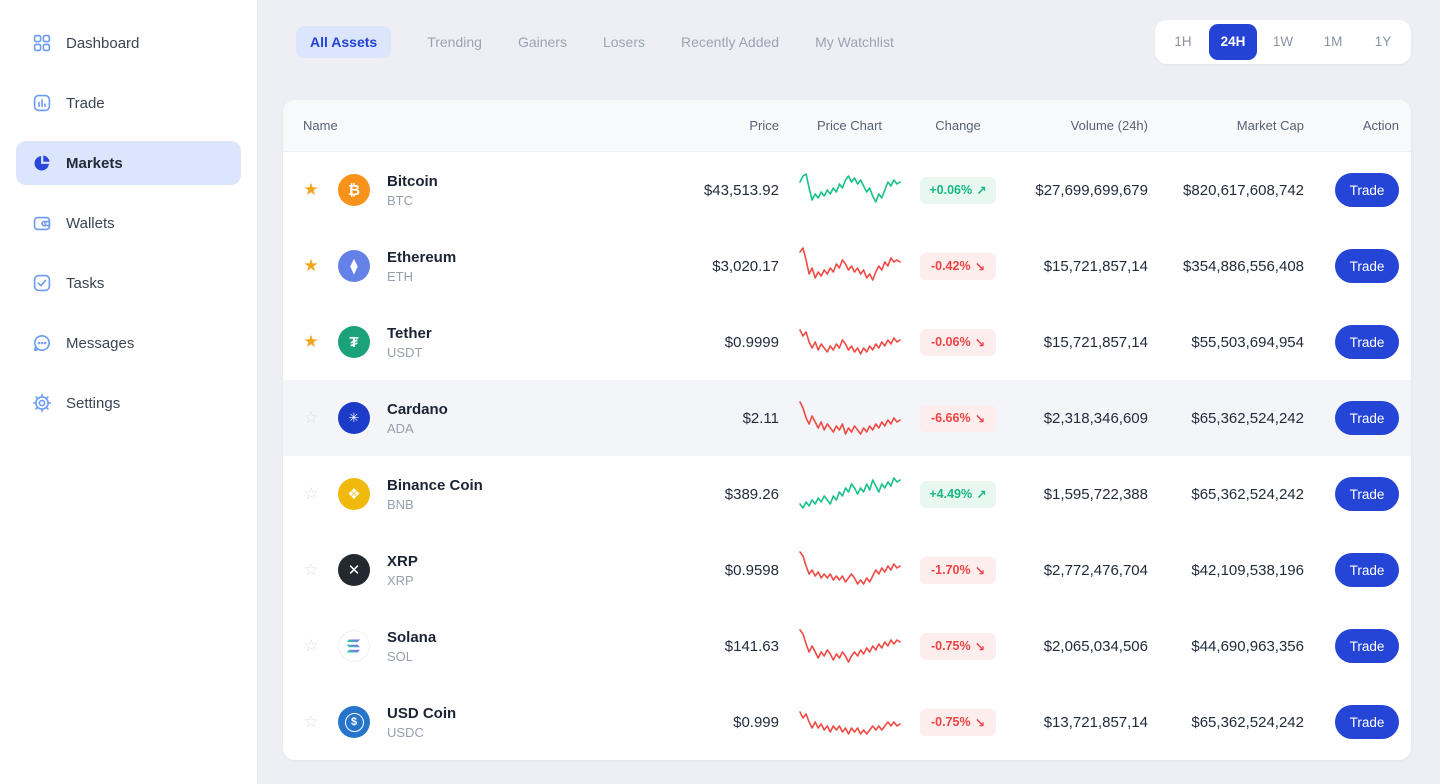 The height and width of the screenshot is (784, 1440). I want to click on col-change: Change, so click(958, 125).